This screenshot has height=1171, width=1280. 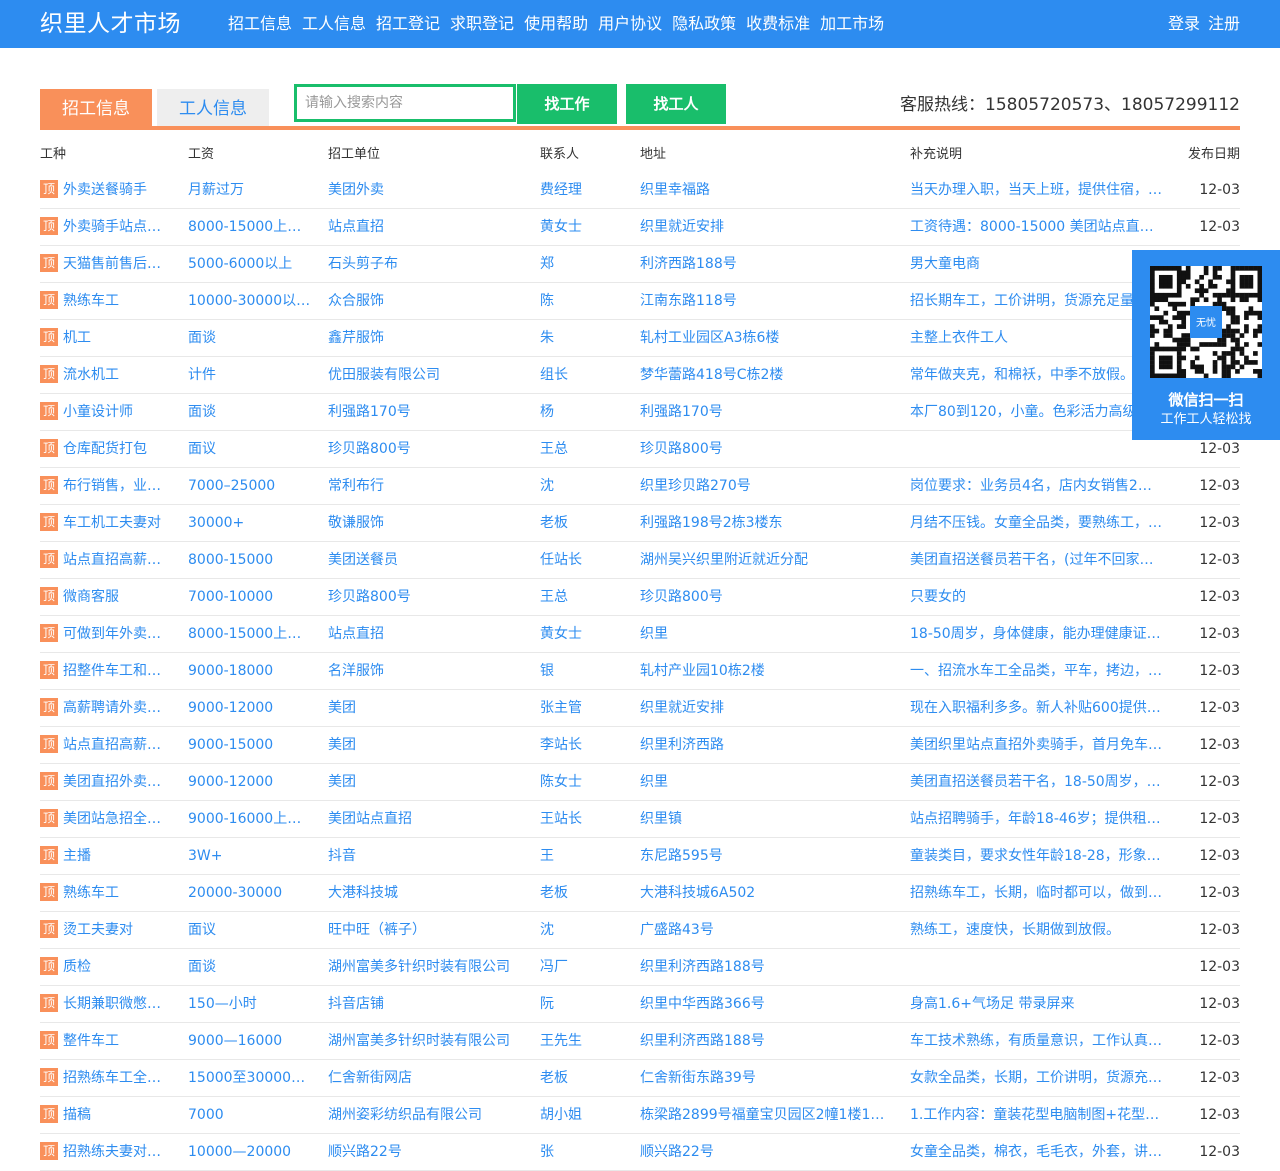 What do you see at coordinates (428, 486) in the screenshot?
I see `cell-company: 常利布行` at bounding box center [428, 486].